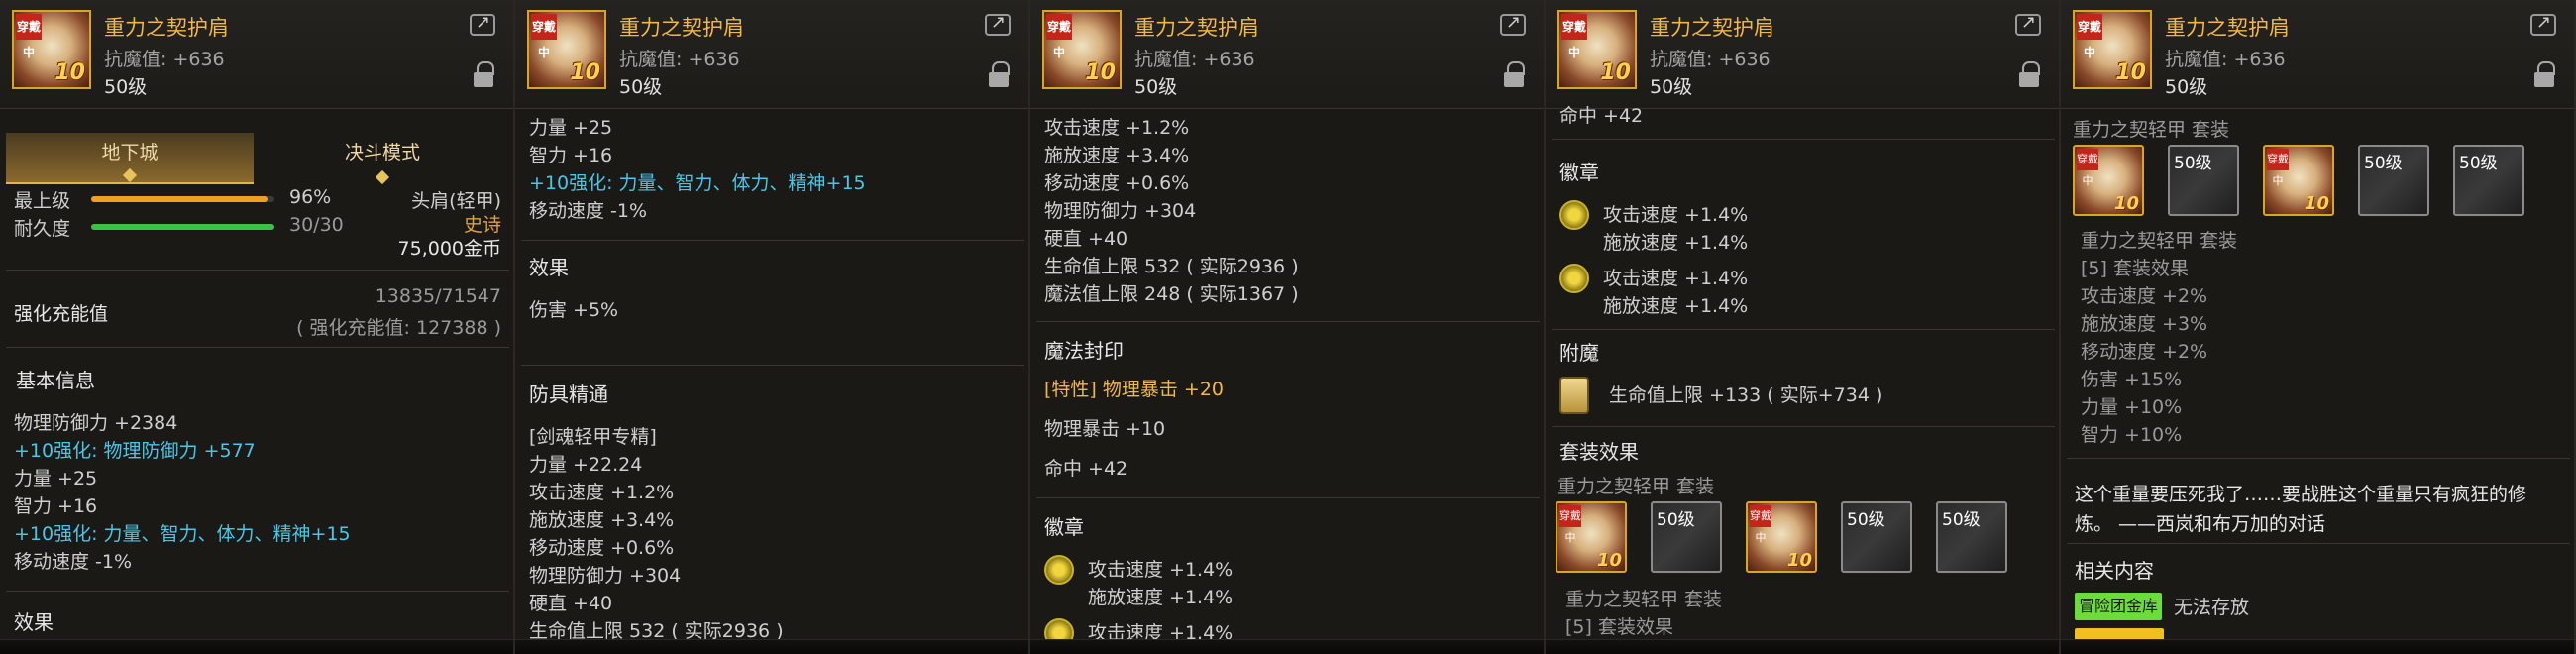 The width and height of the screenshot is (2576, 654). What do you see at coordinates (42, 201) in the screenshot?
I see `max-grade-label: 最上级` at bounding box center [42, 201].